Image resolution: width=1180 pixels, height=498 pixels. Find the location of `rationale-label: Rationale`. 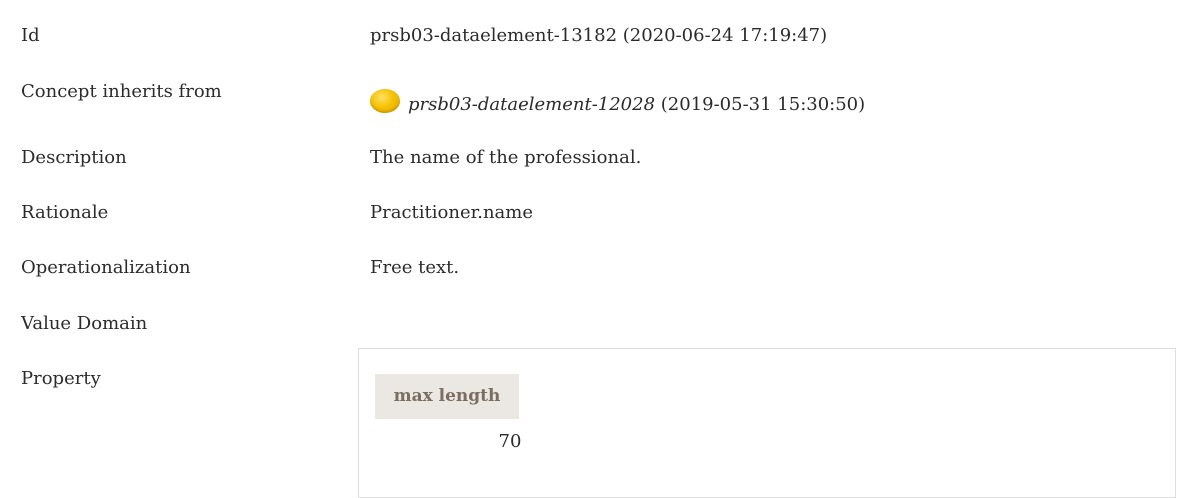

rationale-label: Rationale is located at coordinates (65, 212).